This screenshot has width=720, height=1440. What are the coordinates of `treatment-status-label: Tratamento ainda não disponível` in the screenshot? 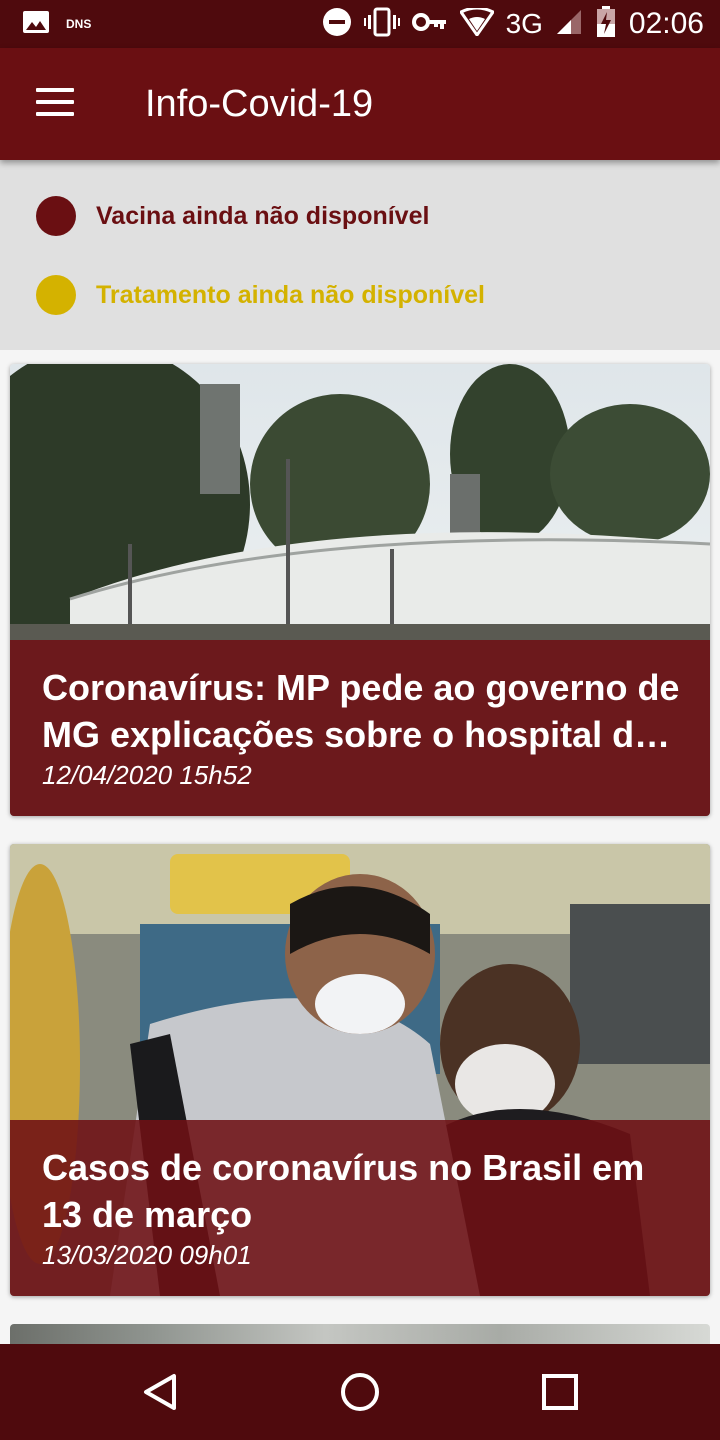 It's located at (290, 294).